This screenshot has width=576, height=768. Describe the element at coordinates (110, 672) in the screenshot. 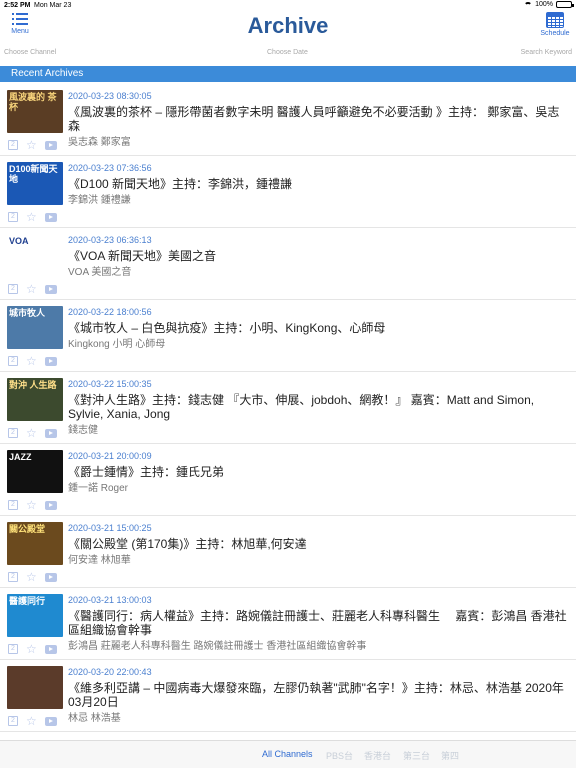

I see `archive-datetime: 2020-03-20 22:00:43` at that location.